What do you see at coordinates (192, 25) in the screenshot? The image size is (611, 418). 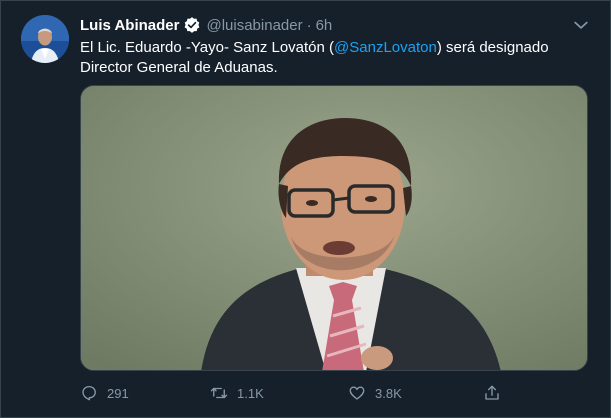 I see `verified-badge-icon` at bounding box center [192, 25].